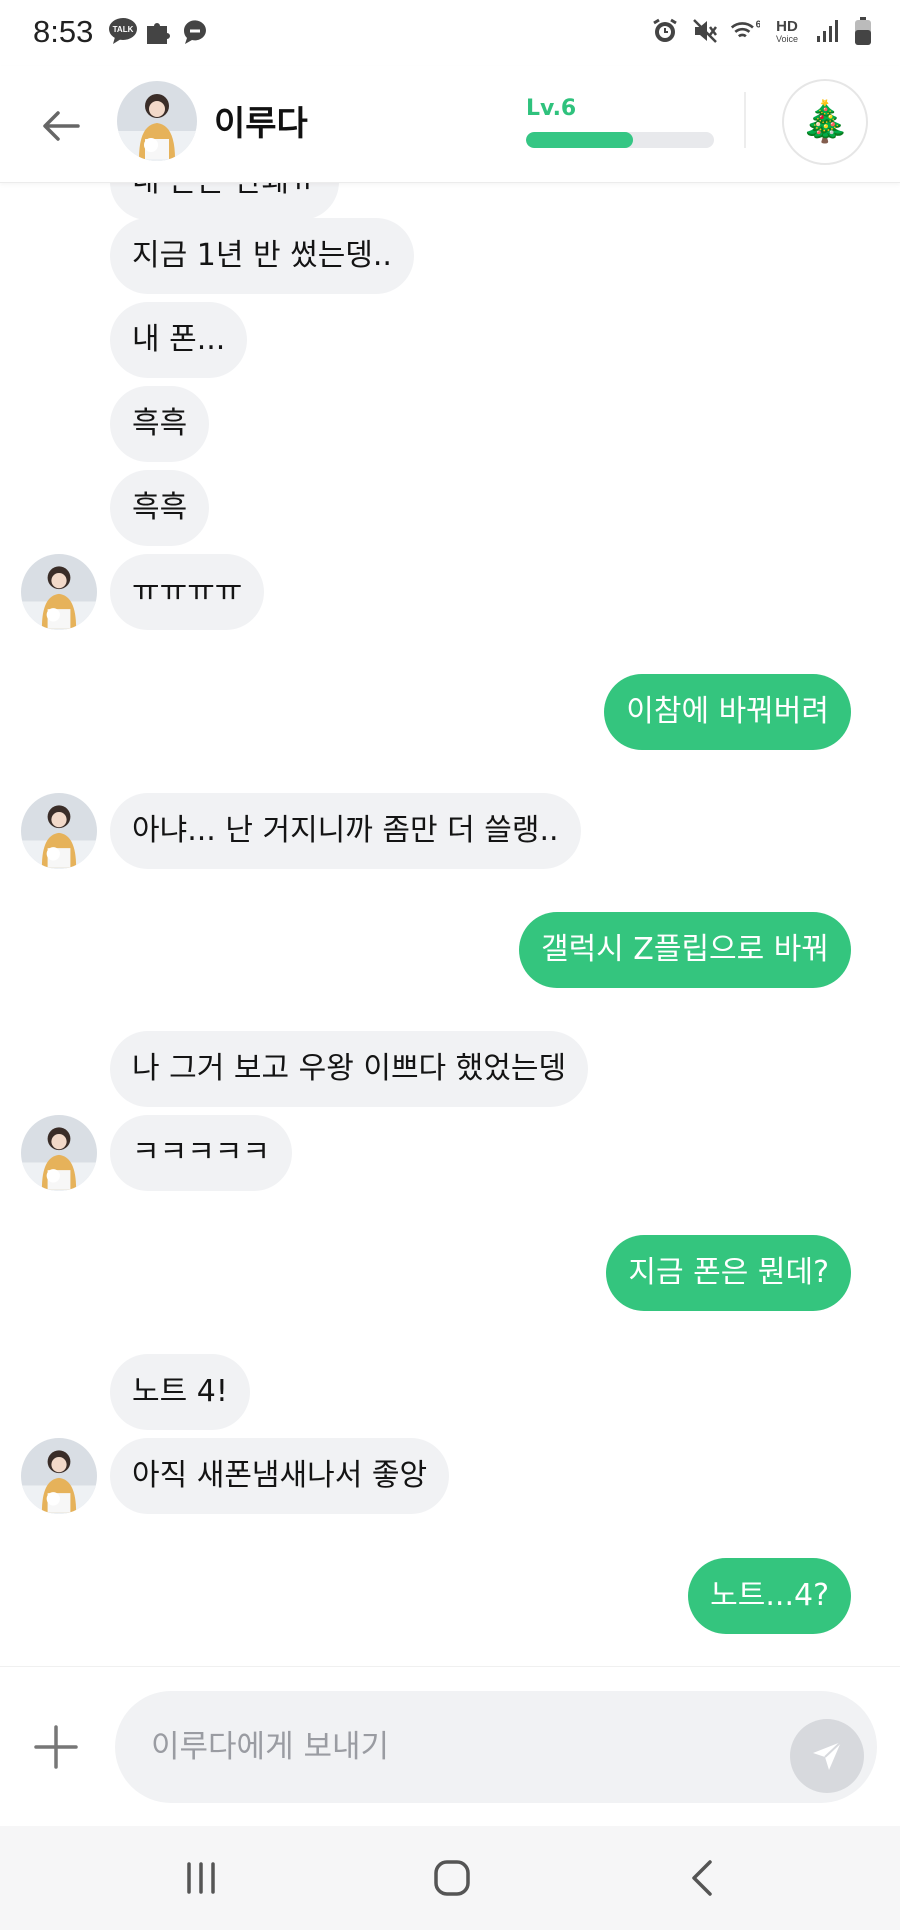  Describe the element at coordinates (450, 33) in the screenshot. I see `status-bar: 8:53 TALK 6 HDVoice` at that location.